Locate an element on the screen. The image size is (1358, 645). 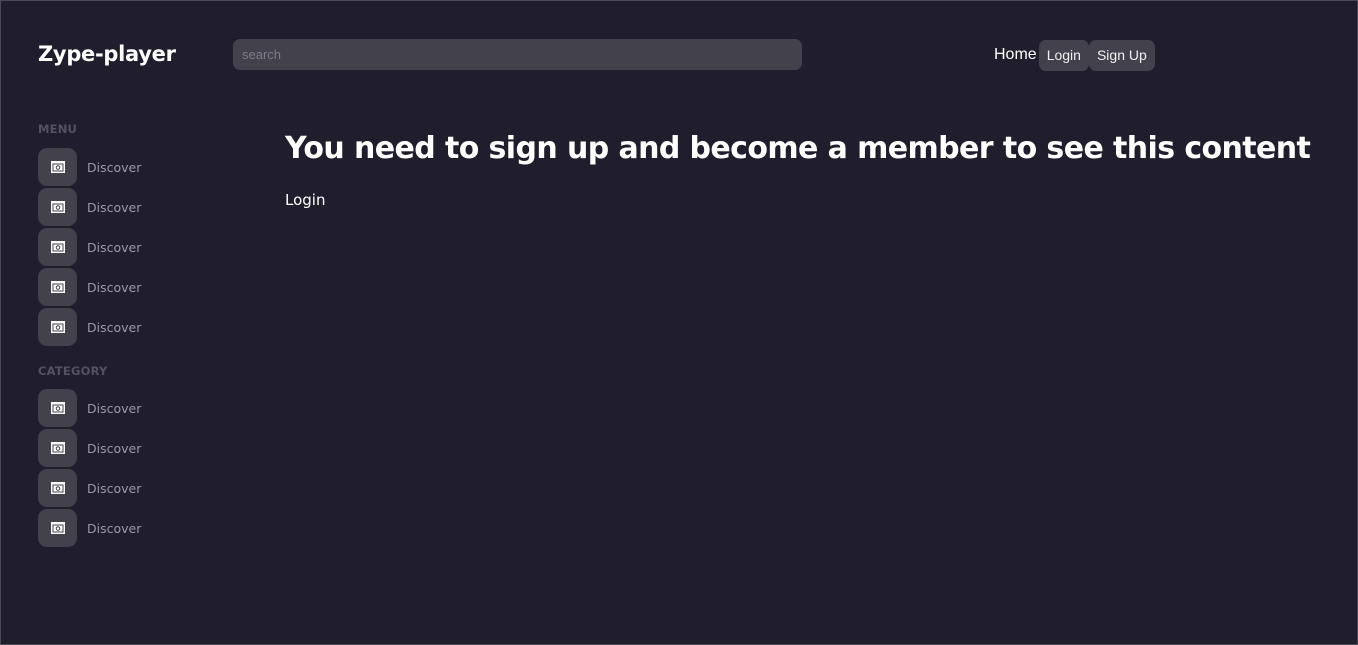
login-button: Login is located at coordinates (1063, 55).